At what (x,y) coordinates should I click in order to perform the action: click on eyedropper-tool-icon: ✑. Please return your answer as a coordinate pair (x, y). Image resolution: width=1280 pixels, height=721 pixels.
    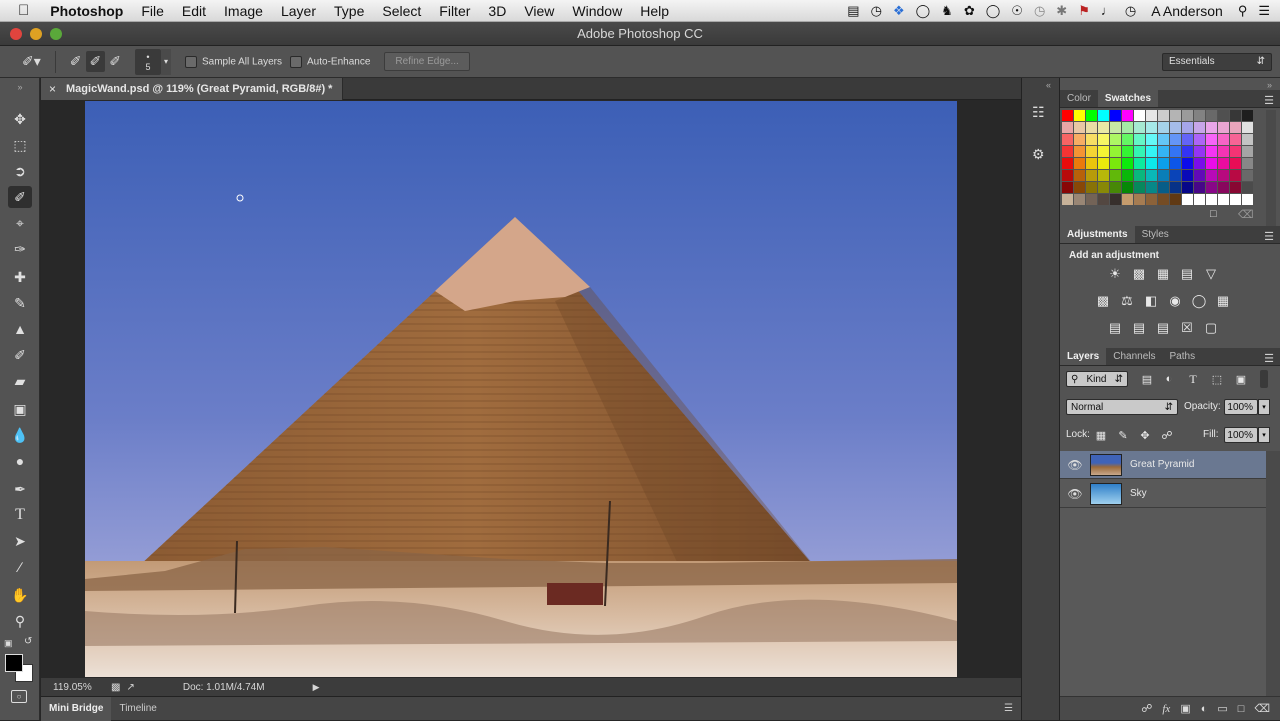
    Looking at the image, I should click on (20, 249).